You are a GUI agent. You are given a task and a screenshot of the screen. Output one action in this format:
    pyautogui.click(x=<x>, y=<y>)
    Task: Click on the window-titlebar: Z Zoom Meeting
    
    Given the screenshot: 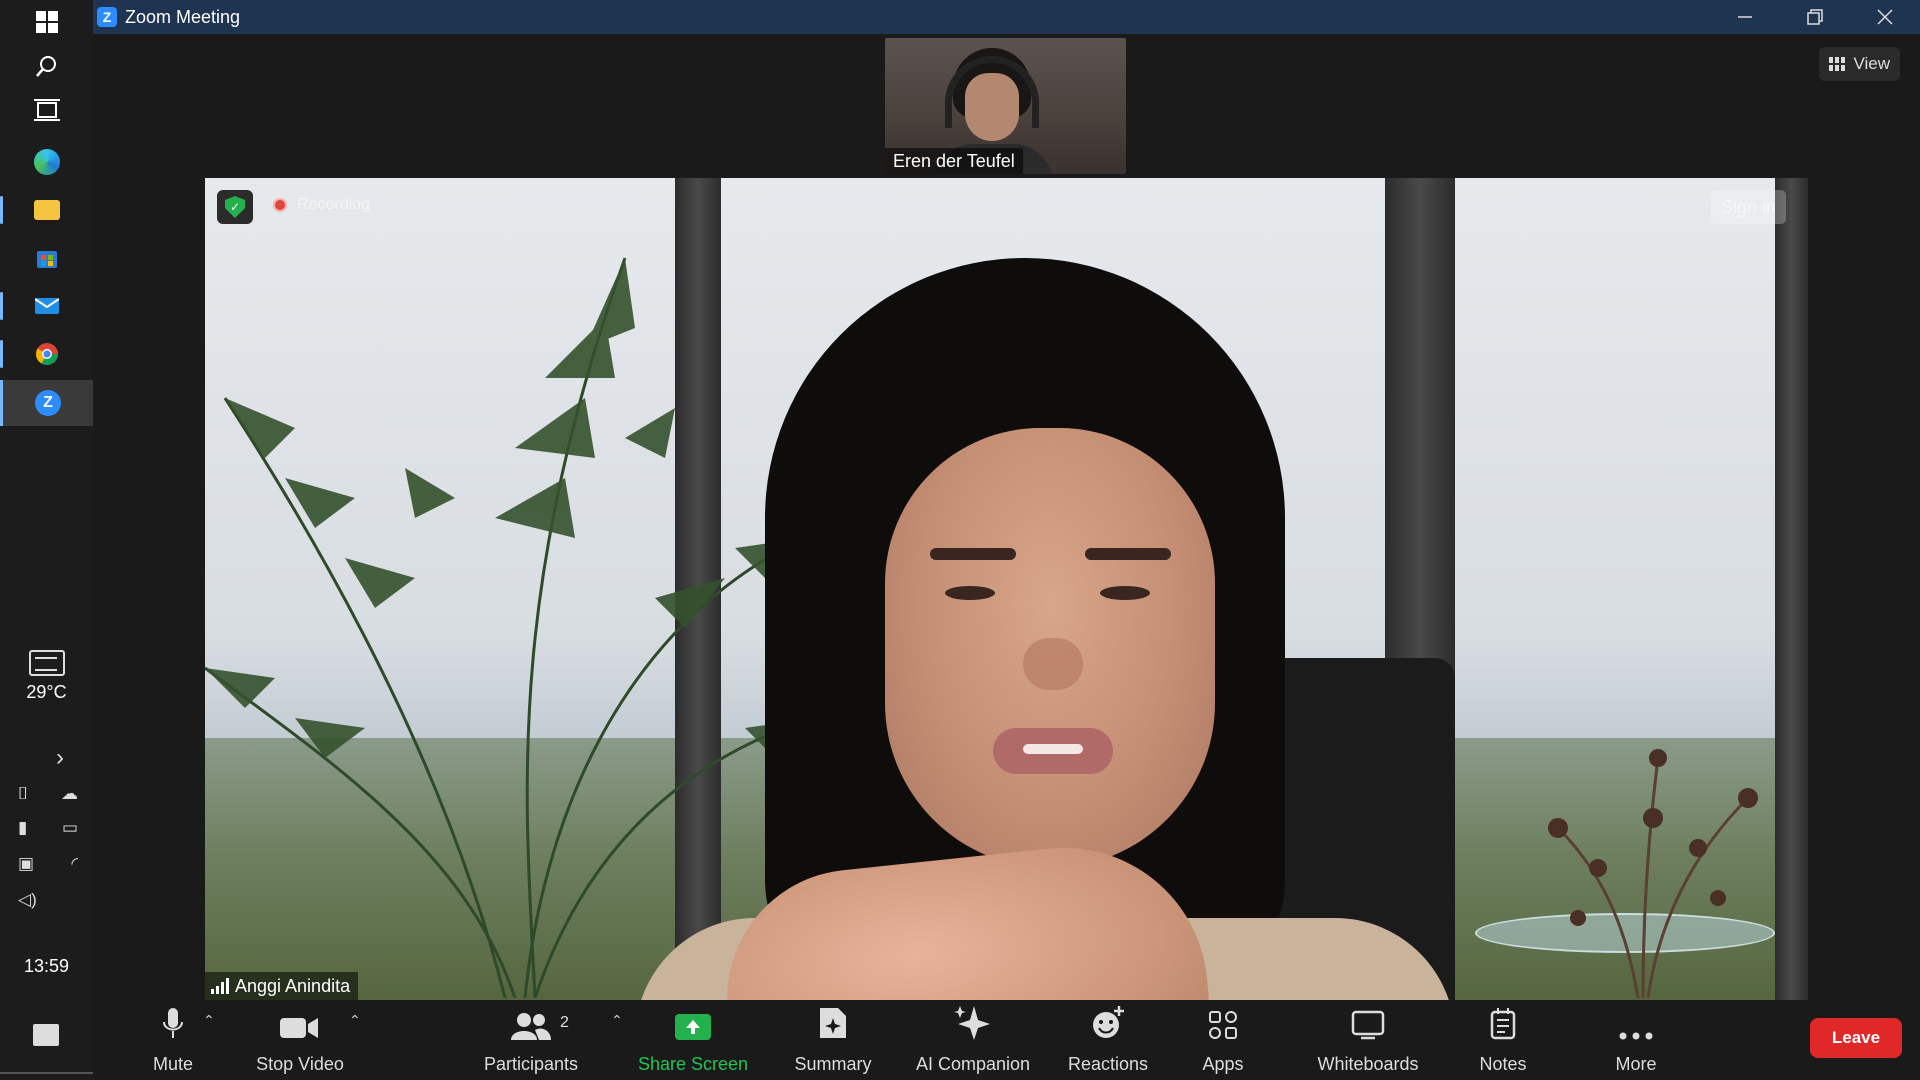 What is the action you would take?
    pyautogui.click(x=1006, y=17)
    